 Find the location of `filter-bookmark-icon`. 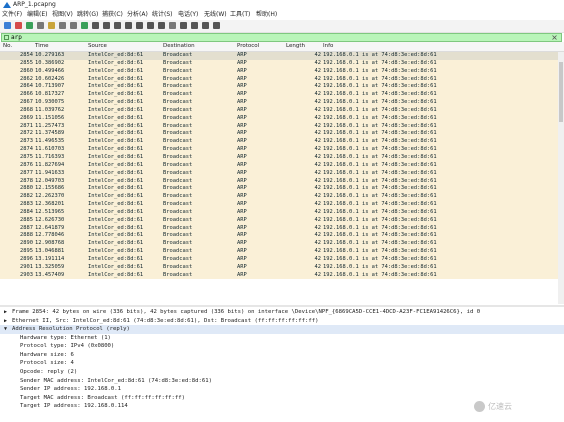

filter-bookmark-icon is located at coordinates (6, 37).